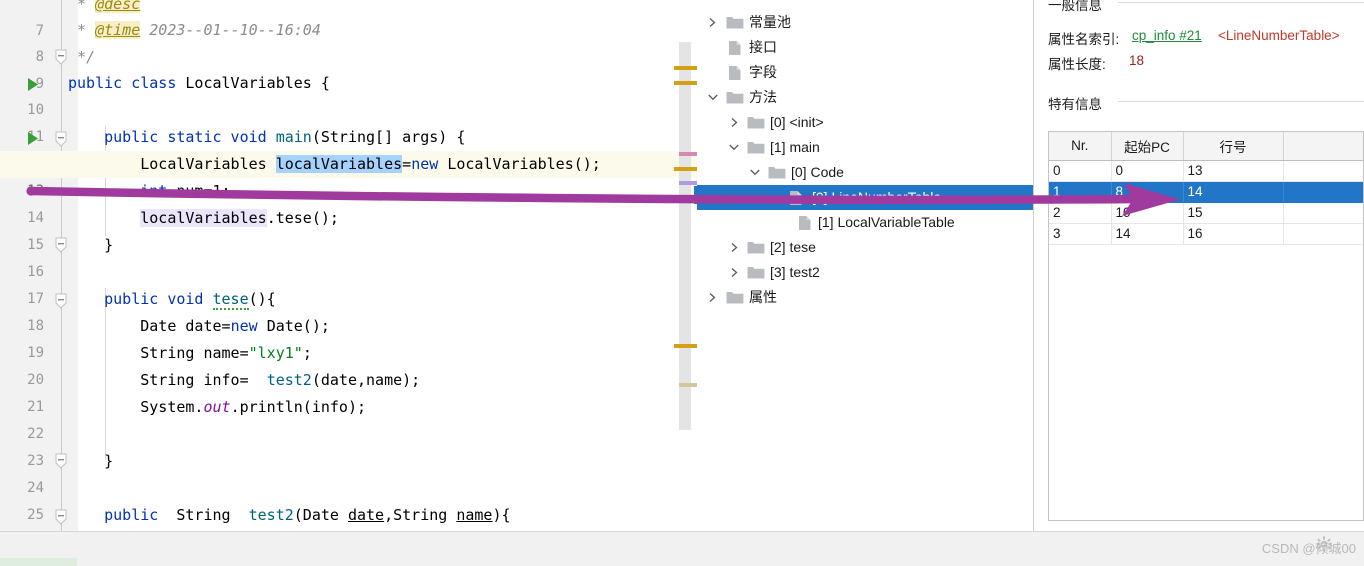  I want to click on table-row: 2 10 15, so click(1206, 213).